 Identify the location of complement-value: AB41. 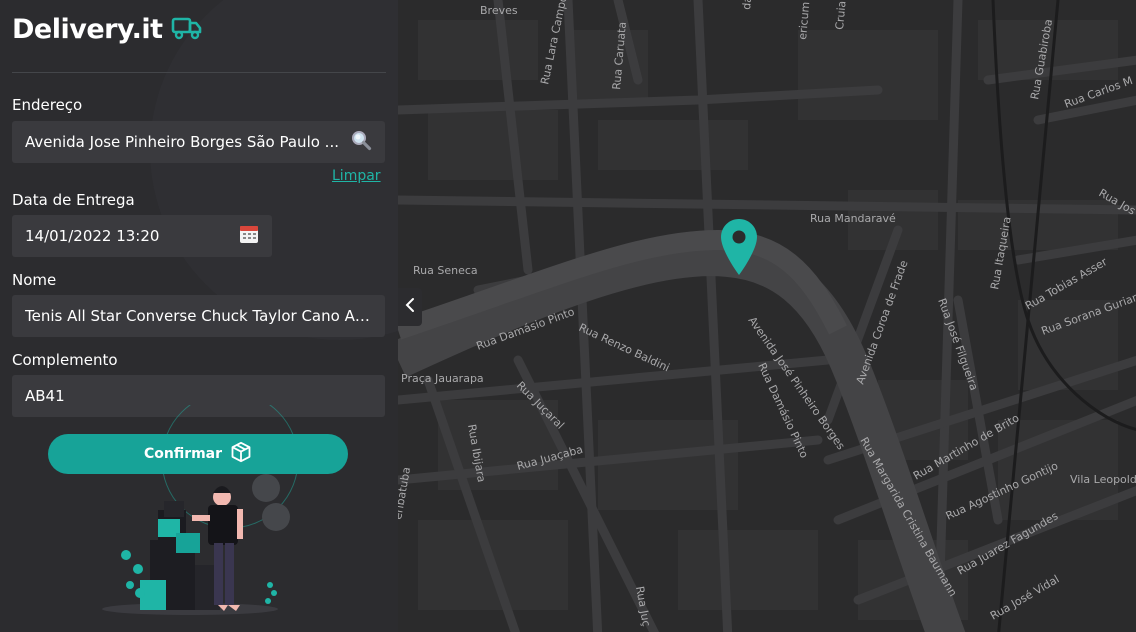
(45, 396).